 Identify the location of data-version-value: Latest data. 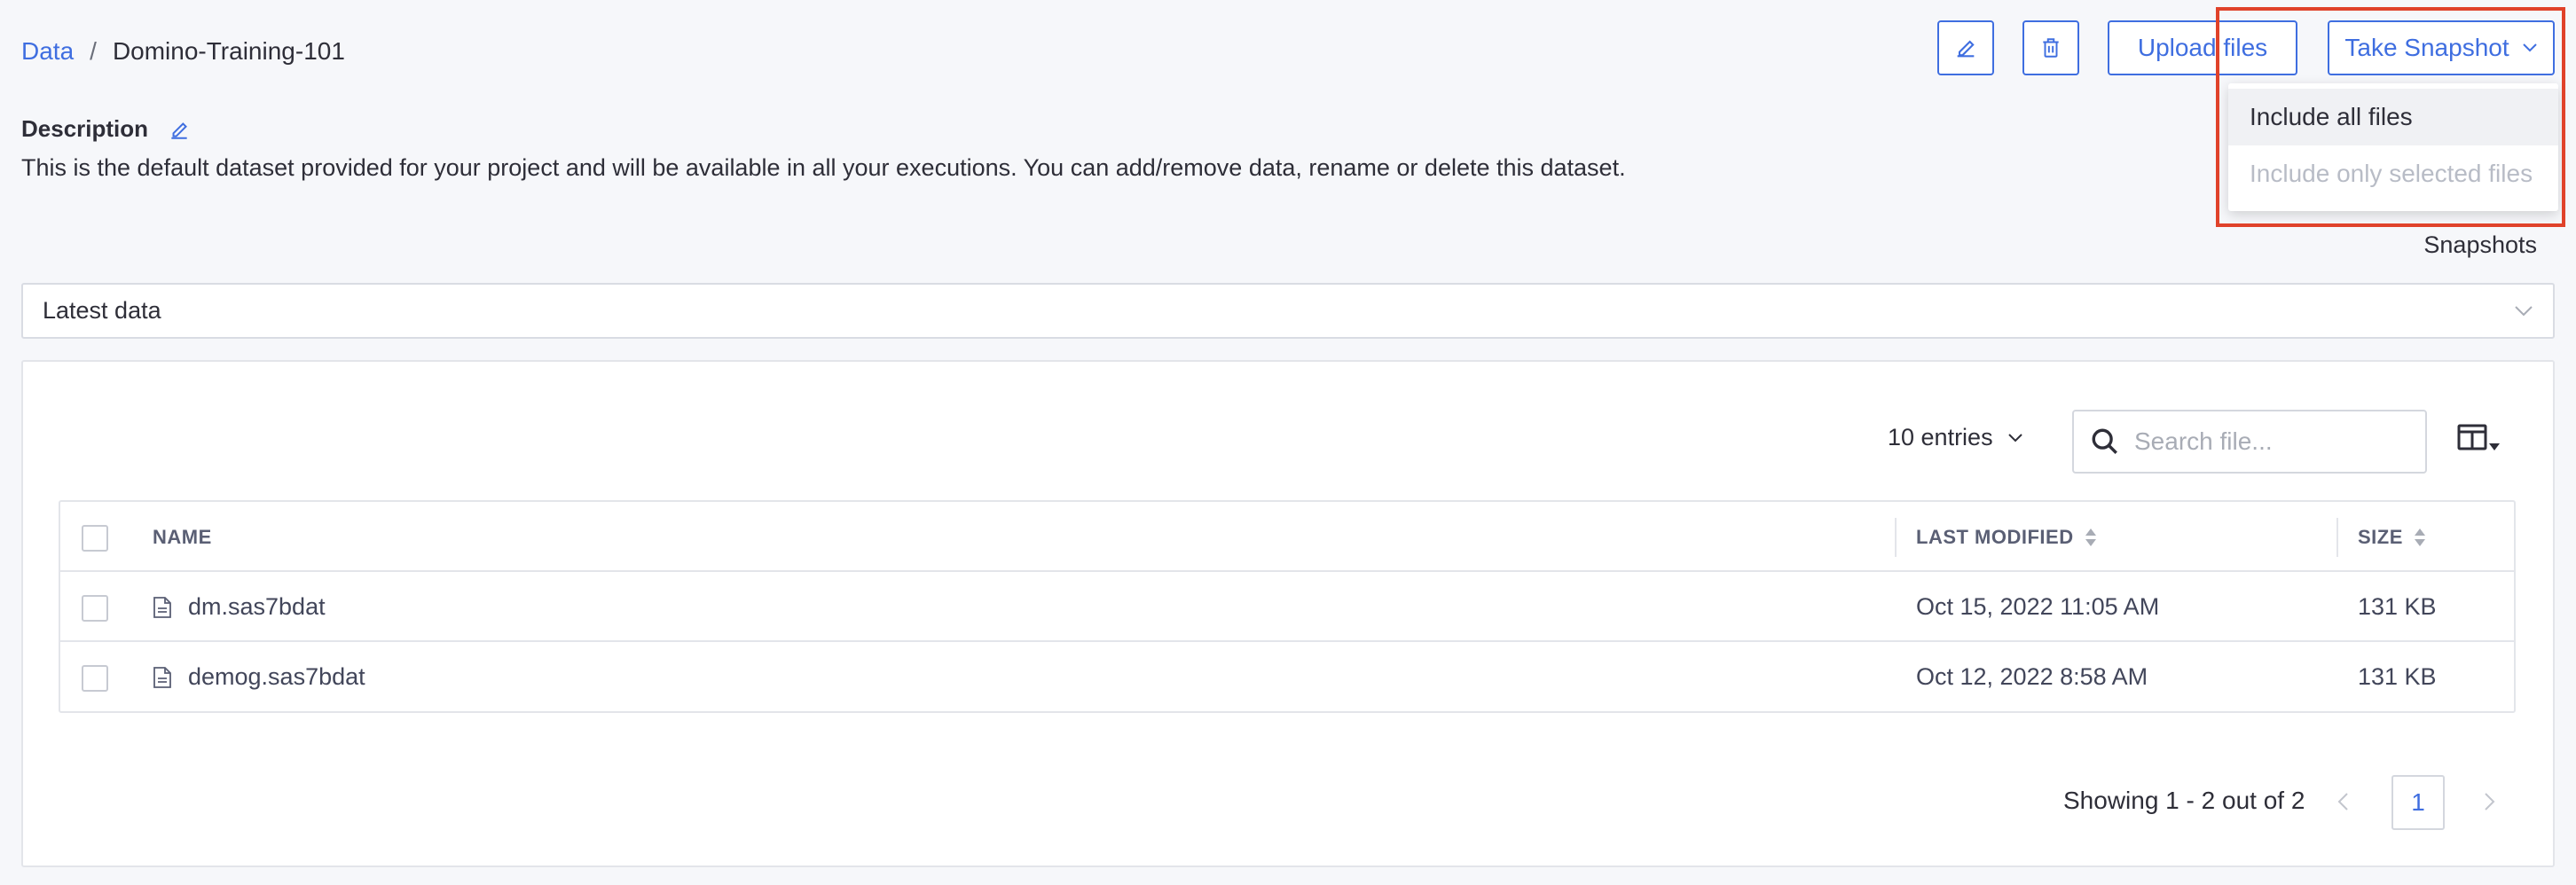
(102, 310).